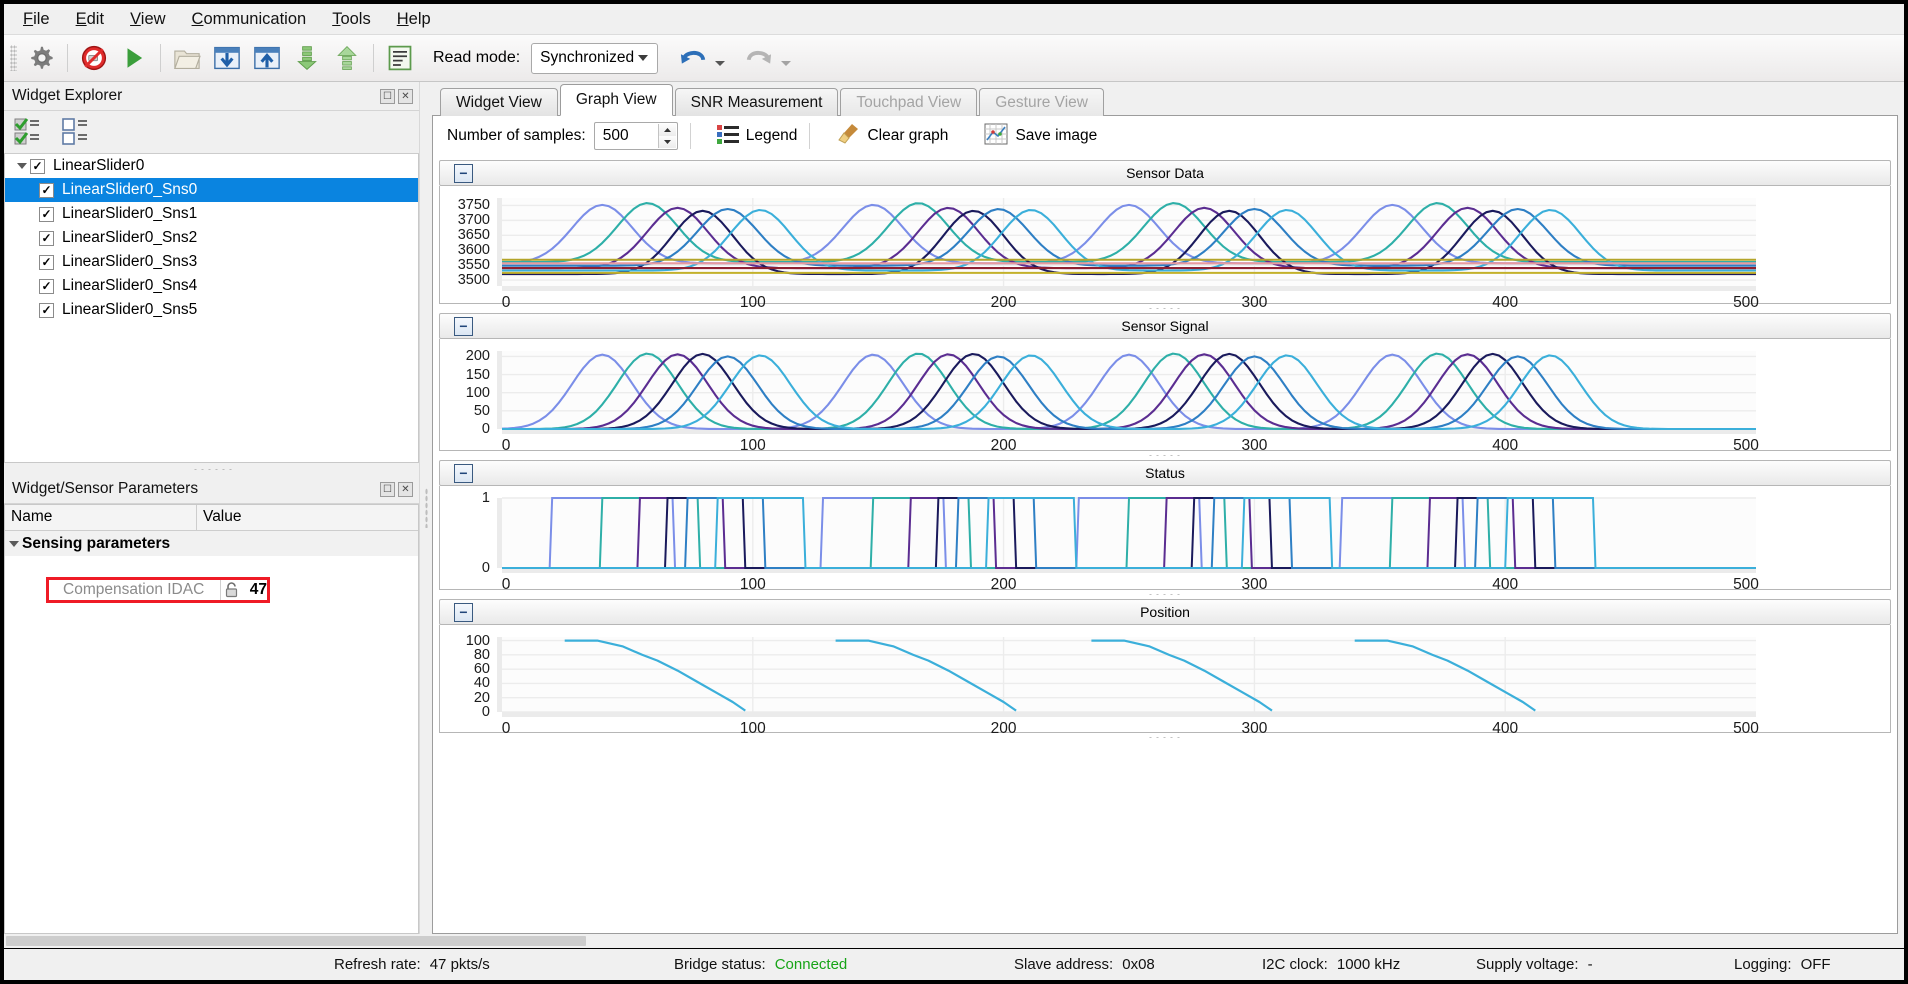 The height and width of the screenshot is (984, 1908). What do you see at coordinates (130, 285) in the screenshot?
I see `tree-item-label: LinearSlider0_Sns4` at bounding box center [130, 285].